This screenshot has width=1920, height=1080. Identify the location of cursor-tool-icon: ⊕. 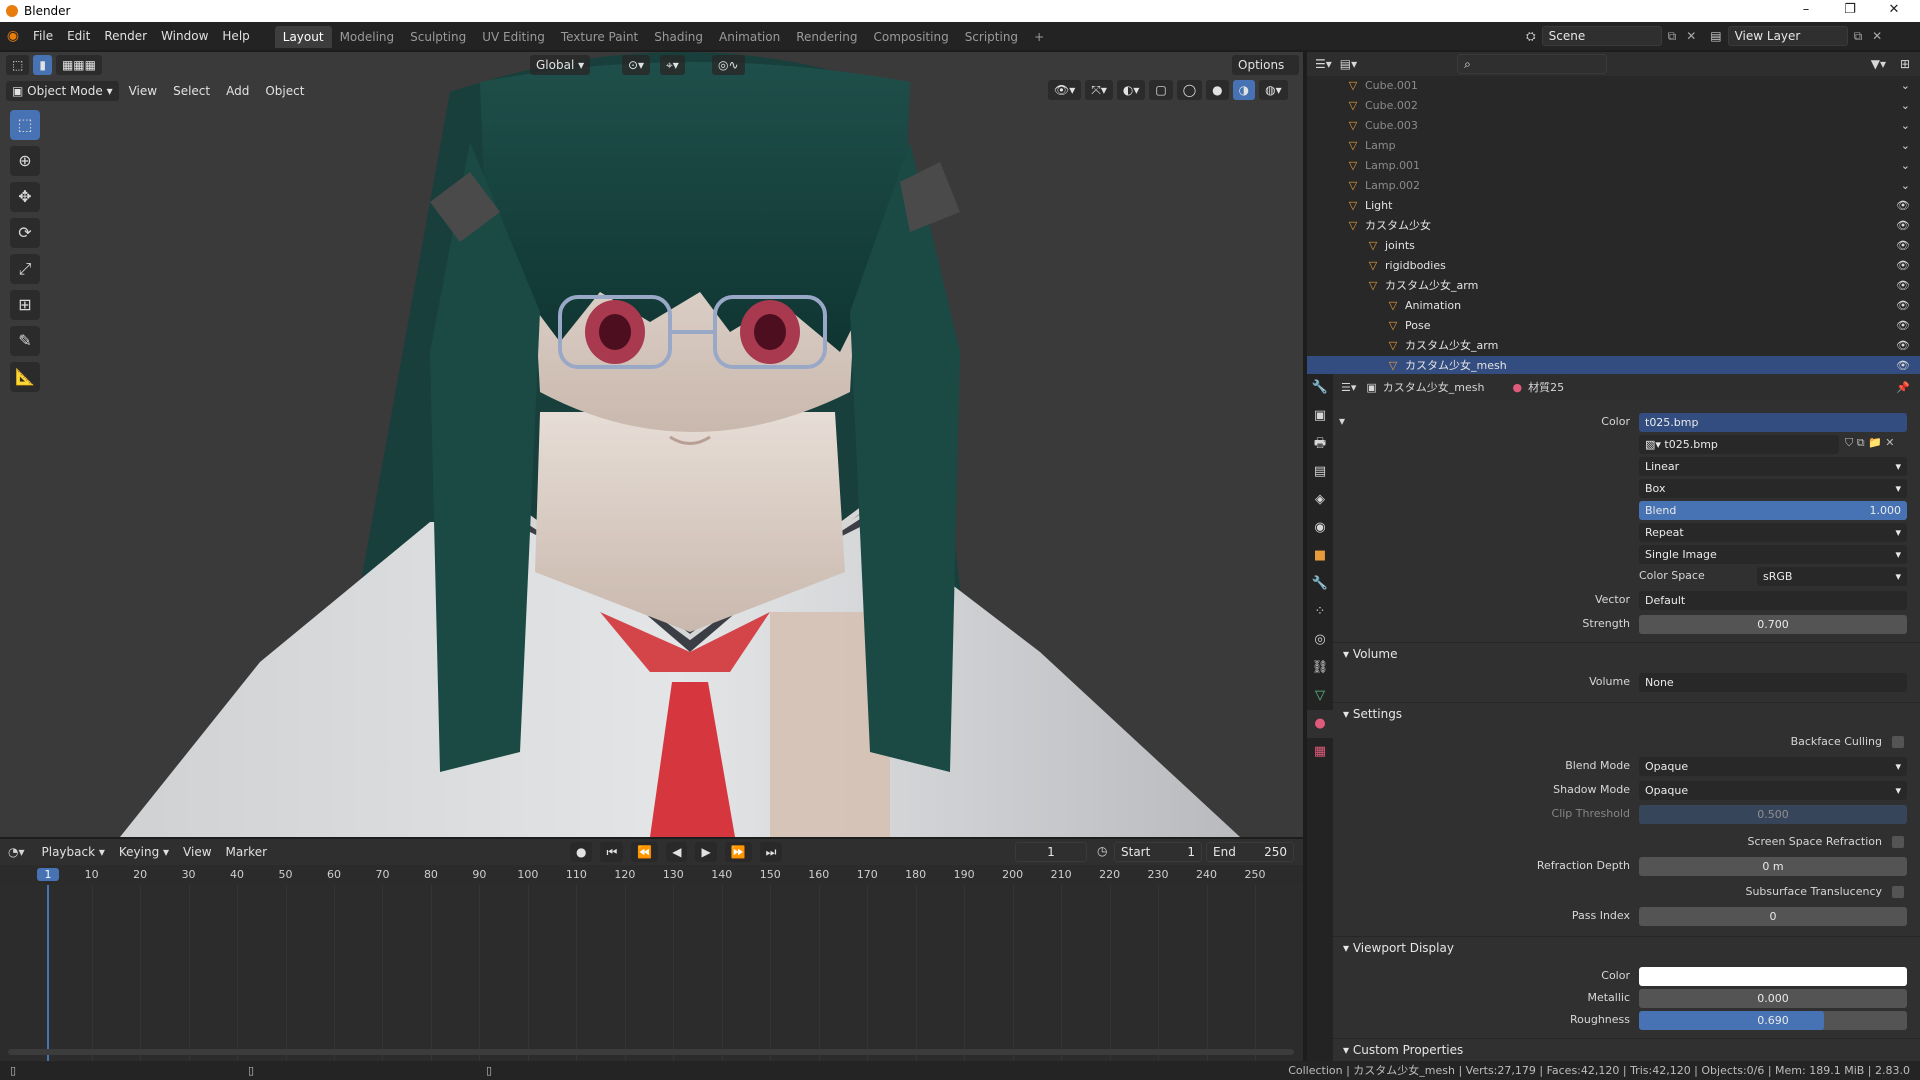
(25, 161).